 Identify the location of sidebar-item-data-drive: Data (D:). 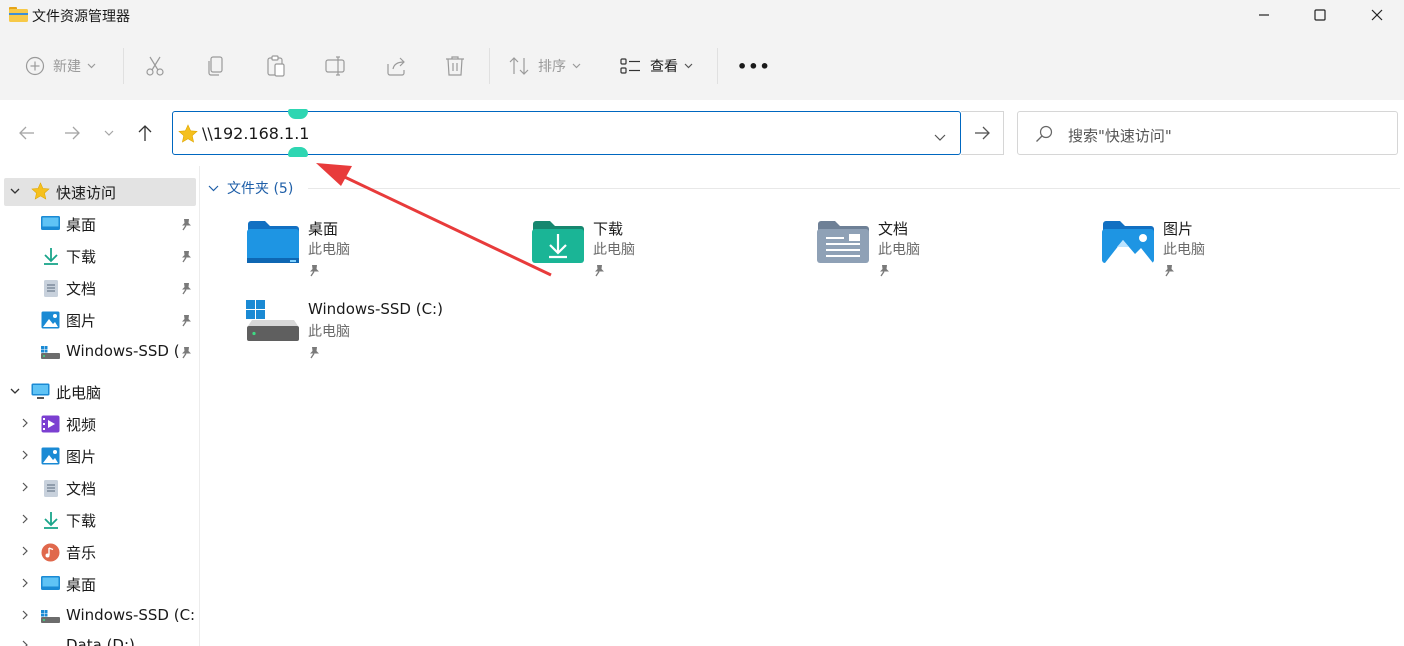
(100, 639).